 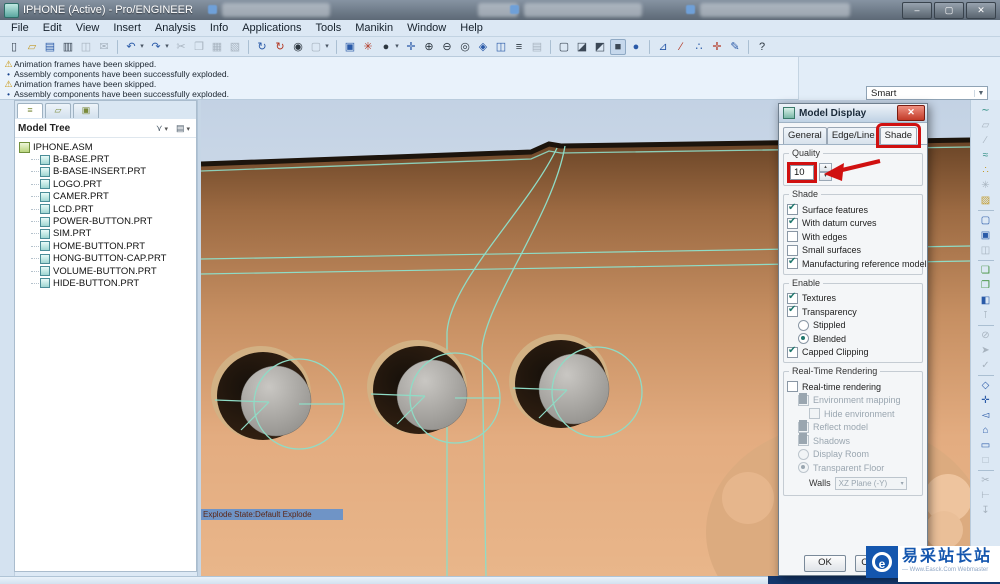 What do you see at coordinates (858, 455) in the screenshot?
I see `display-room-radio: Display Room` at bounding box center [858, 455].